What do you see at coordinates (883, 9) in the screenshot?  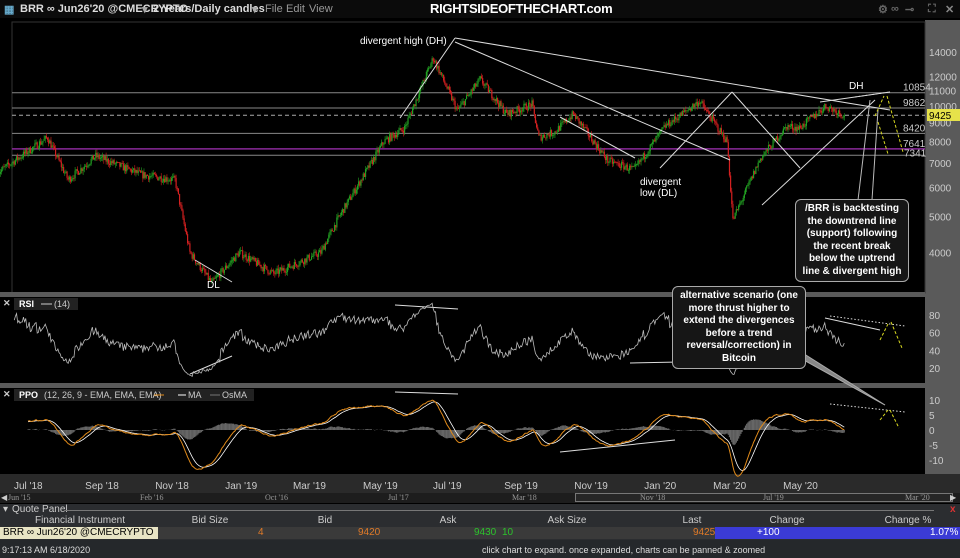 I see `settings-icon: ⚙` at bounding box center [883, 9].